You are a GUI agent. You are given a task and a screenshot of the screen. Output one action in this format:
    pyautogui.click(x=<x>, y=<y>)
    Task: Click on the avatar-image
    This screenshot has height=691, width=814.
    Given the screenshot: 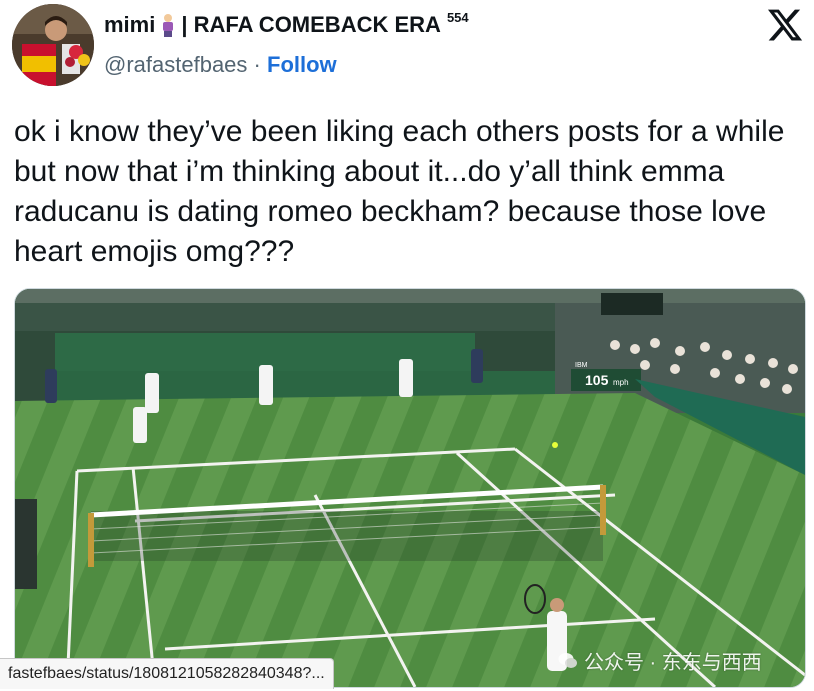 What is the action you would take?
    pyautogui.click(x=53, y=45)
    